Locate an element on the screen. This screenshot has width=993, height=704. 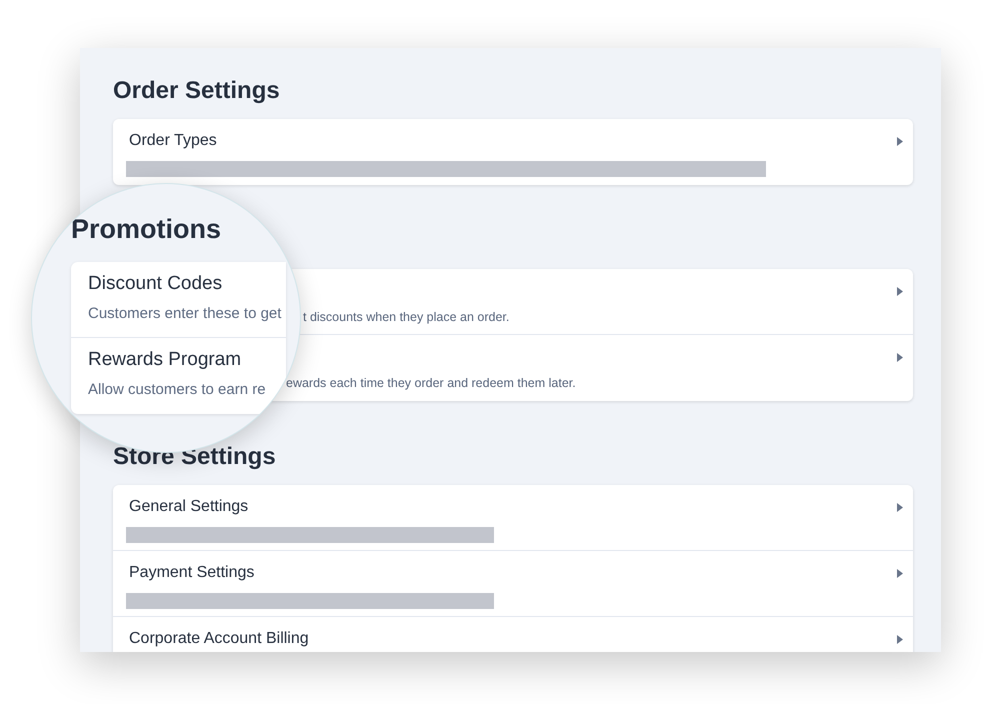
settings-row: Corporate Account Billing is located at coordinates (513, 634).